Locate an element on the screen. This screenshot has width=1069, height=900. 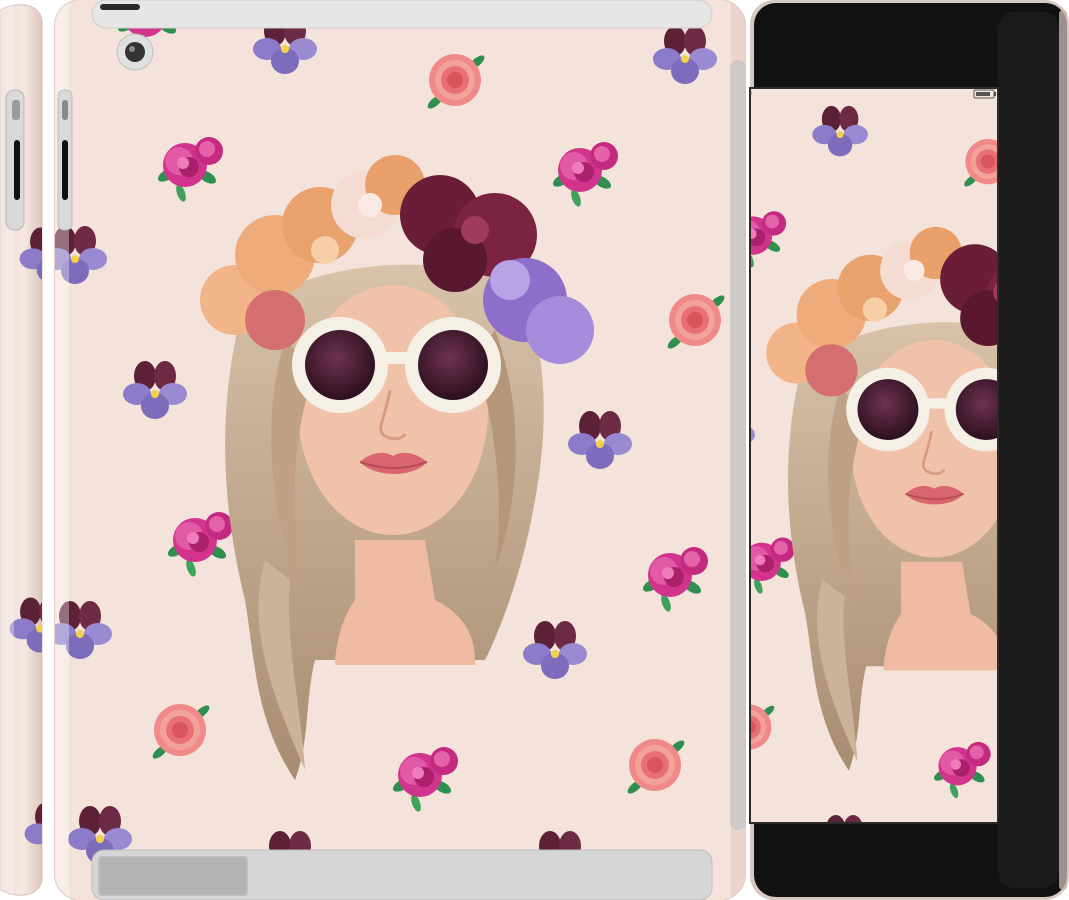
device-top-edge is located at coordinates (402, 14).